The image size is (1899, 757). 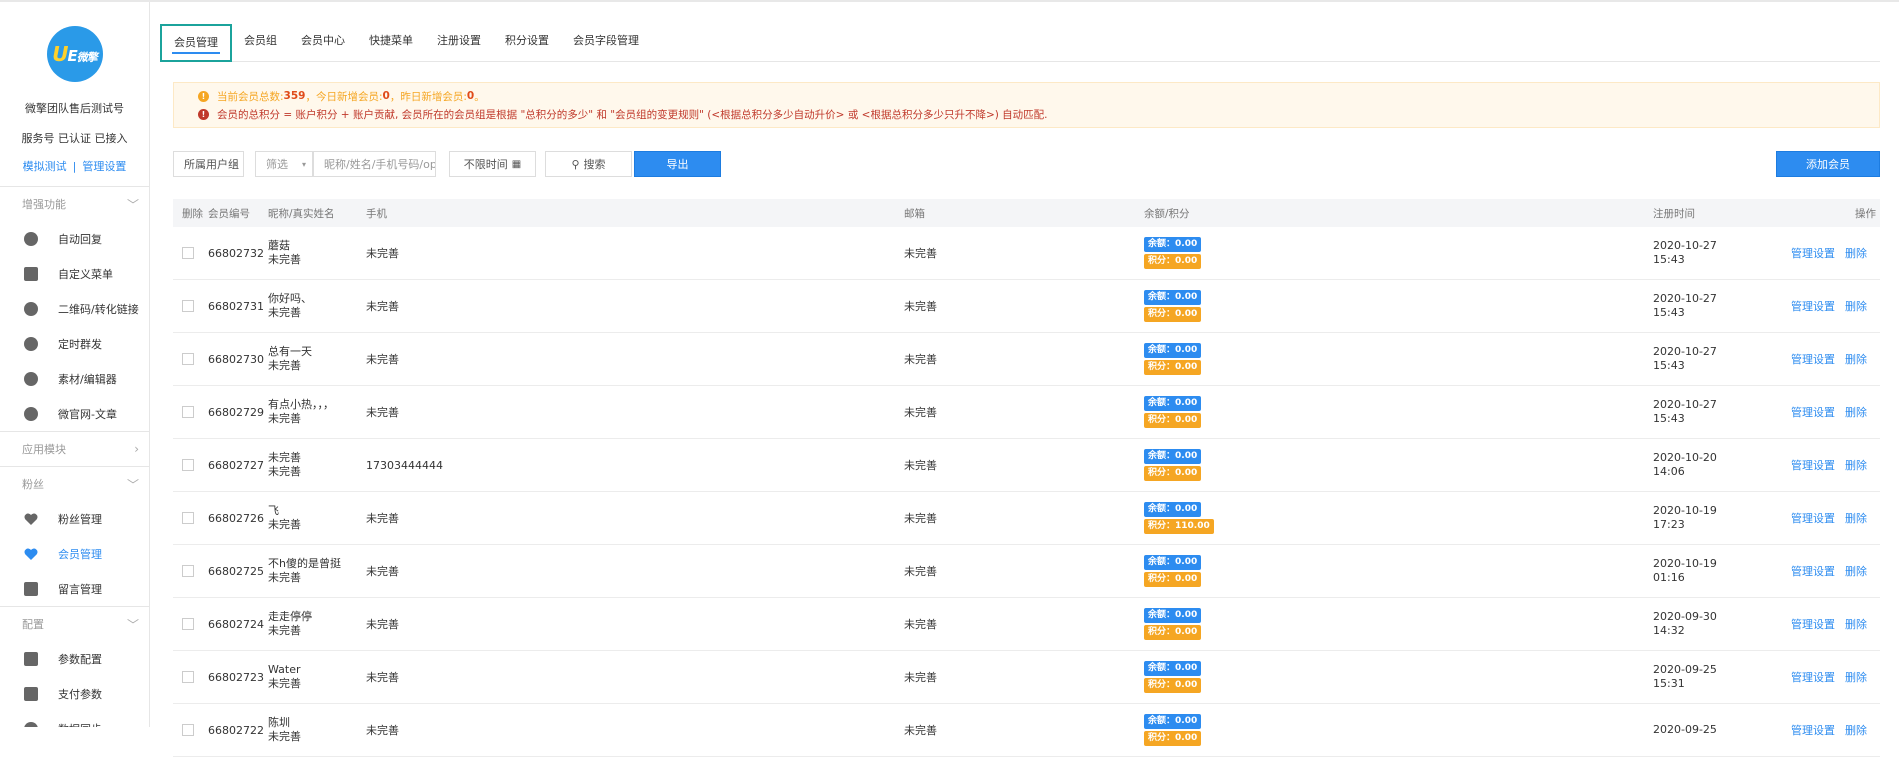 I want to click on tab: 会员组, so click(x=260, y=43).